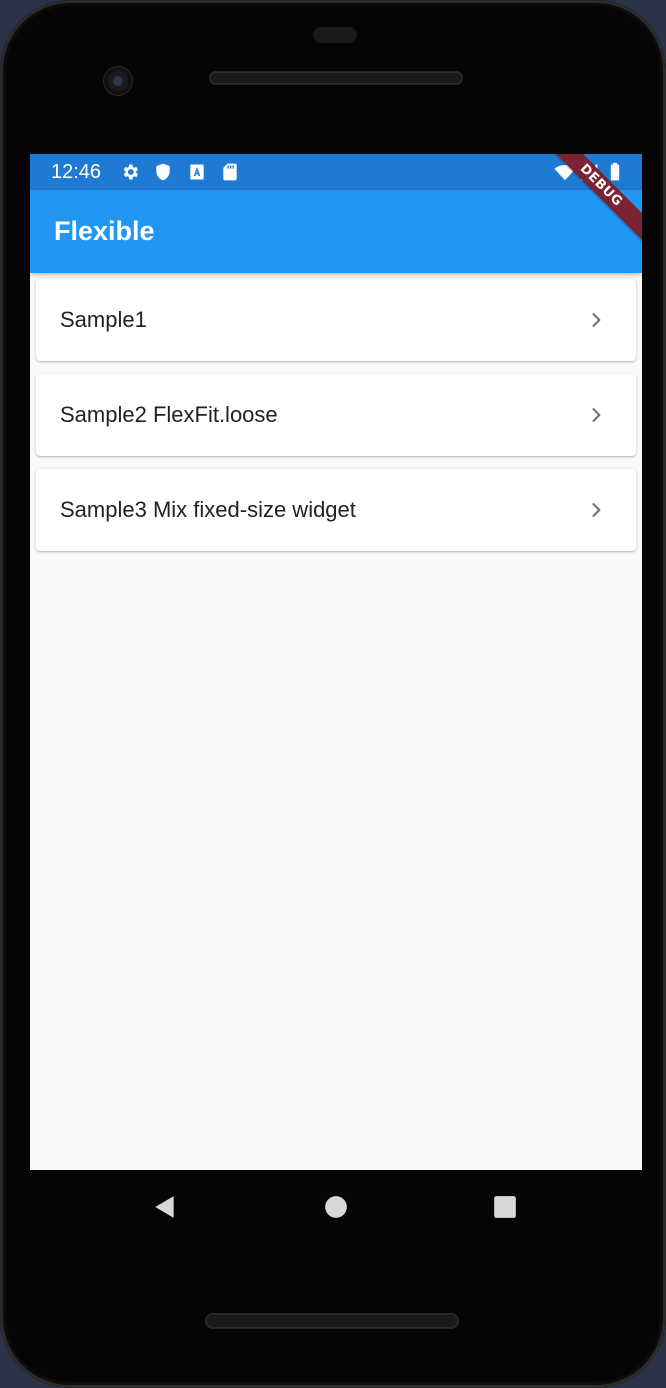  Describe the element at coordinates (336, 1207) in the screenshot. I see `home-icon` at that location.